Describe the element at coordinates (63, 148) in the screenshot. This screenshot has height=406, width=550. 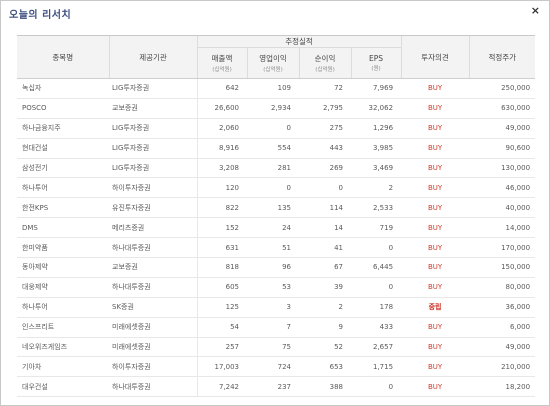
I see `cell-name: 현대건설` at that location.